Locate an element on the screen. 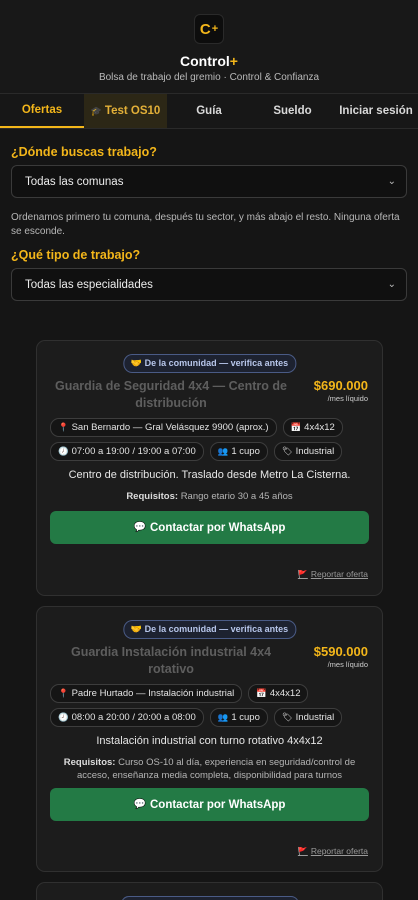  chip-label: 08:00 a 20:00 / 20:00 a 08:00 is located at coordinates (133, 717).